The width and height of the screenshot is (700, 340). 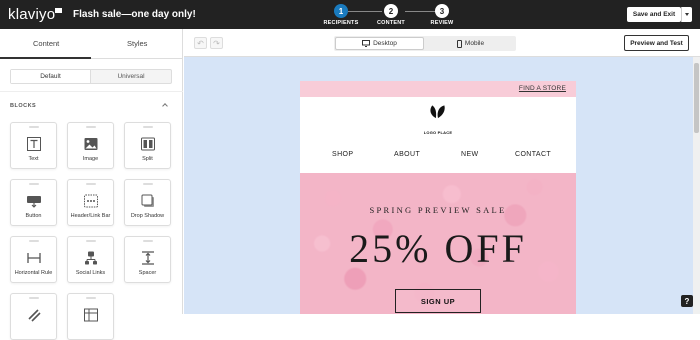 I want to click on device-mobile: Mobile, so click(x=470, y=43).